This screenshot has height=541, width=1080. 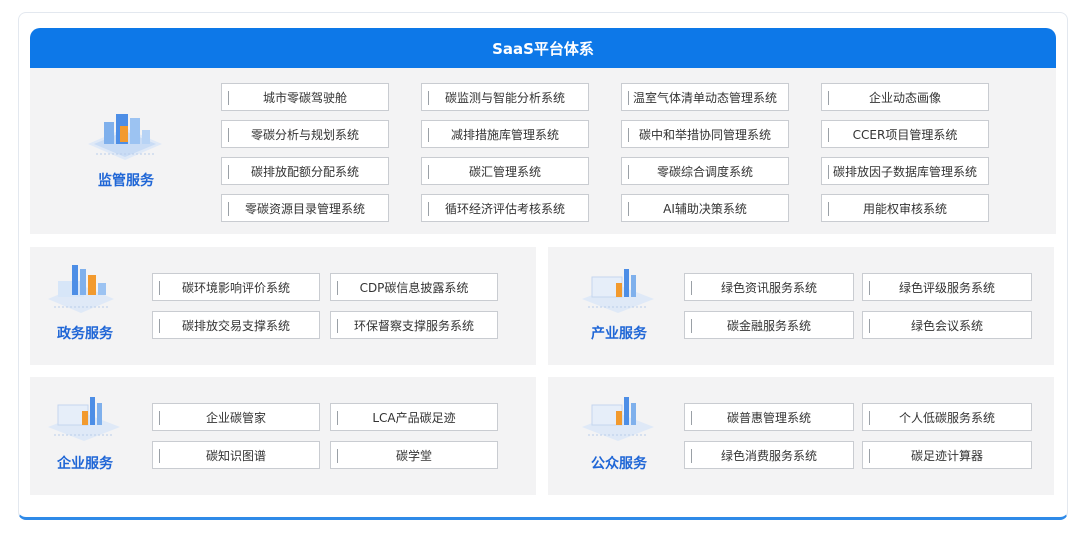 I want to click on system-box: 绿色消费服务系统, so click(x=769, y=455).